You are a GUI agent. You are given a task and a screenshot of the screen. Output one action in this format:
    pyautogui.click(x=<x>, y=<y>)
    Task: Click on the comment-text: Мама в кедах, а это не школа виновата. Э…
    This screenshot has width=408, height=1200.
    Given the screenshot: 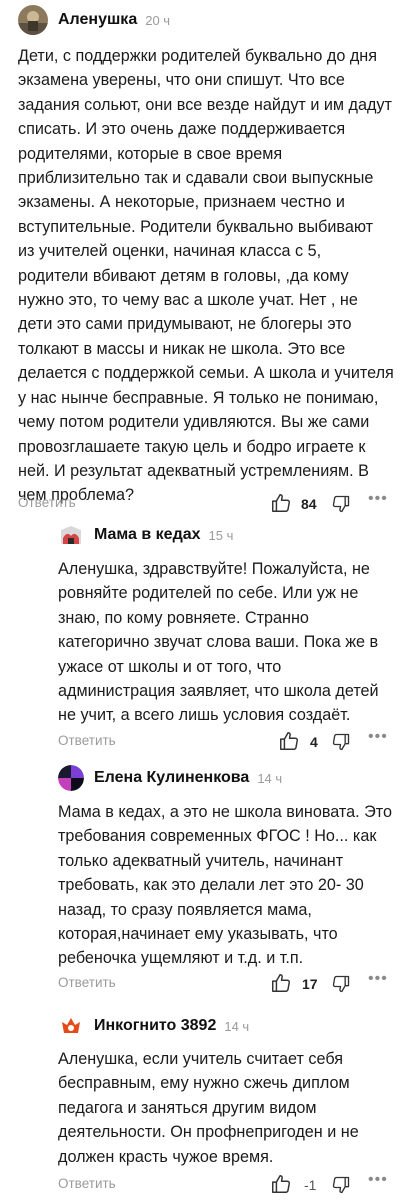 What is the action you would take?
    pyautogui.click(x=225, y=885)
    